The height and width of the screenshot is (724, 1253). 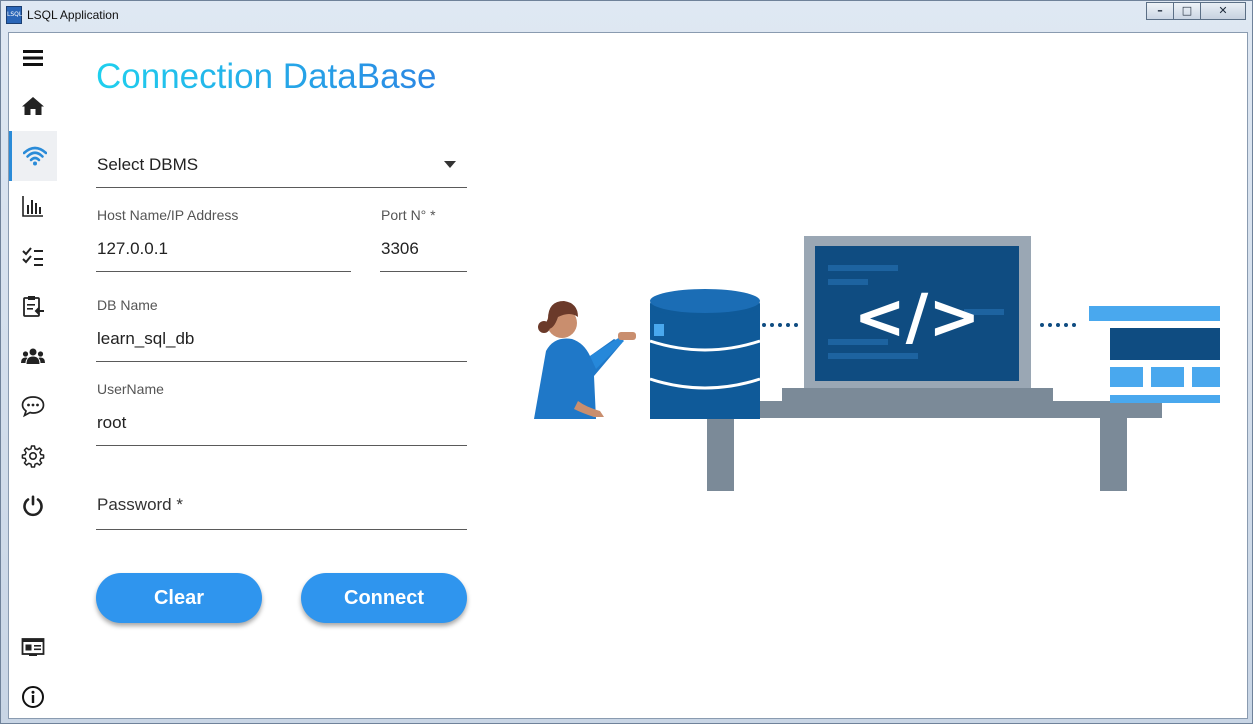 What do you see at coordinates (281, 326) in the screenshot?
I see `db-name-field: DB Name learn_sql_db` at bounding box center [281, 326].